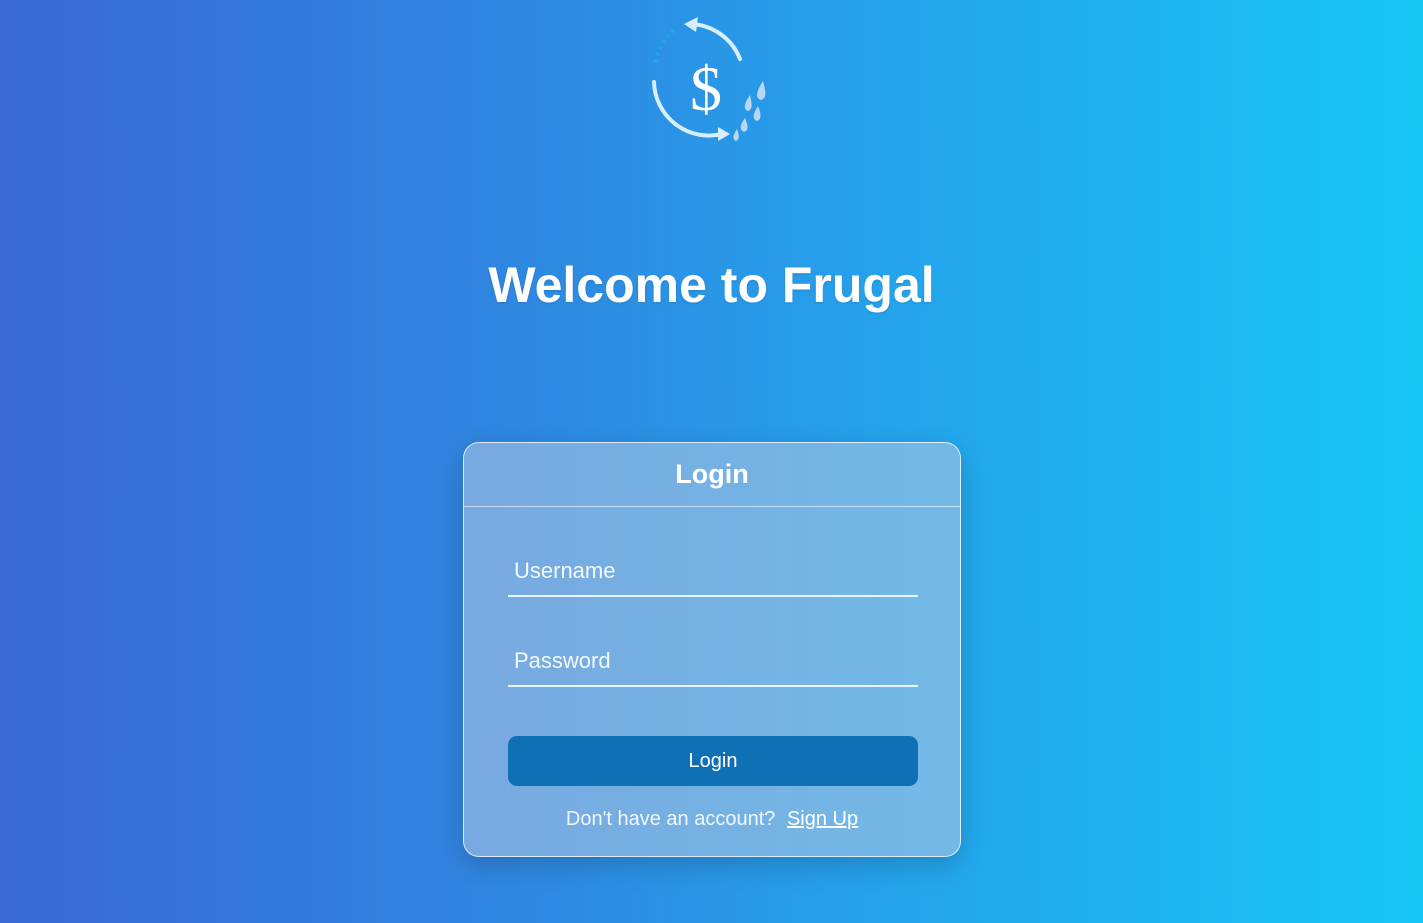  I want to click on password-field-container, so click(713, 662).